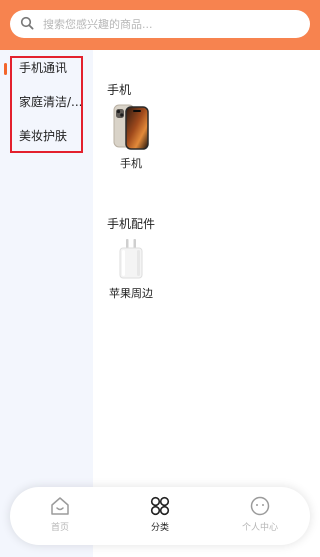 Image resolution: width=320 pixels, height=557 pixels. What do you see at coordinates (131, 127) in the screenshot?
I see `phone-thumbnail` at bounding box center [131, 127].